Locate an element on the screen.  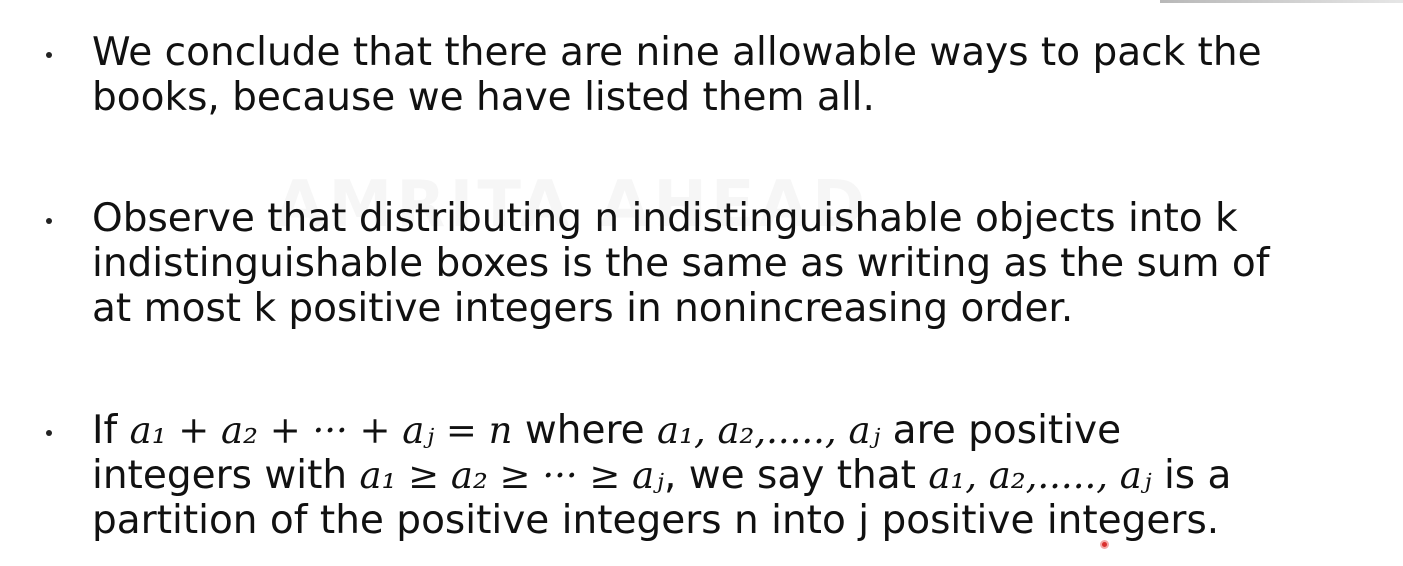
text-fragment: , we say that is located at coordinates (796, 475).